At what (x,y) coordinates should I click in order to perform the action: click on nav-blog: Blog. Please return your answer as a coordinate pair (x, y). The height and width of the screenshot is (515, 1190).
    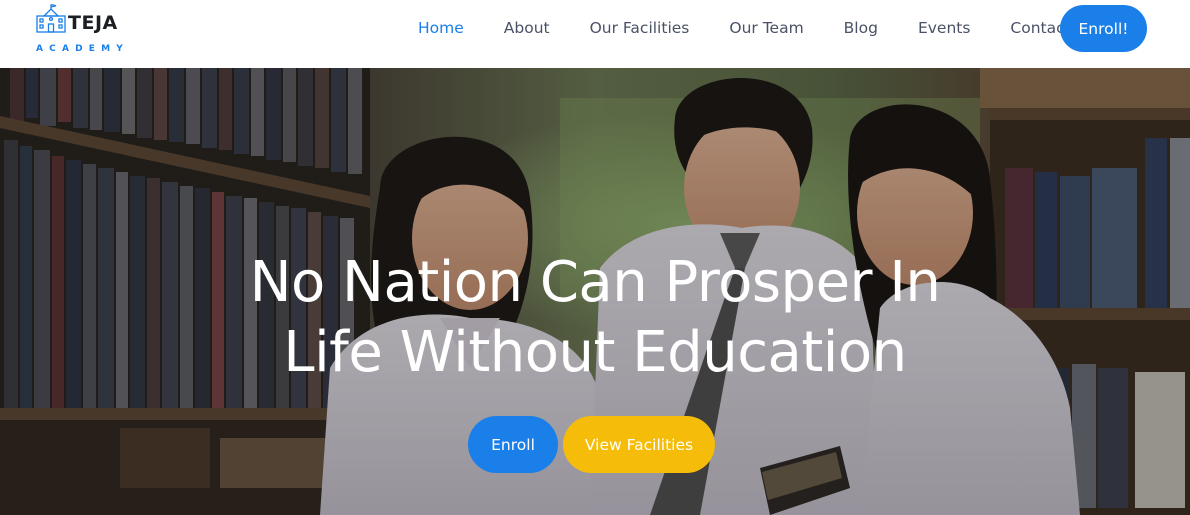
    Looking at the image, I should click on (861, 28).